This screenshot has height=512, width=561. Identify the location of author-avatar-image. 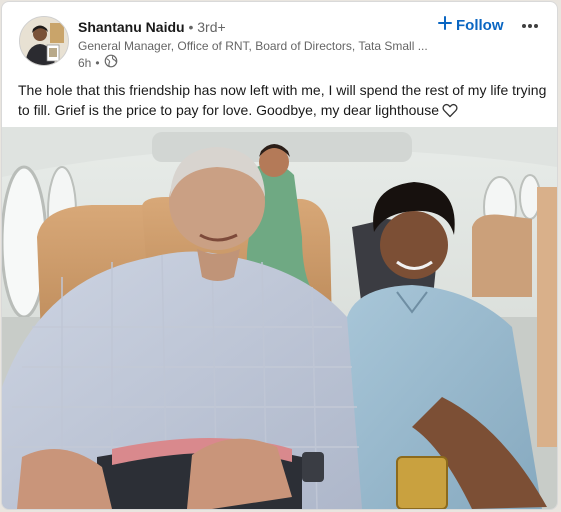
(44, 41).